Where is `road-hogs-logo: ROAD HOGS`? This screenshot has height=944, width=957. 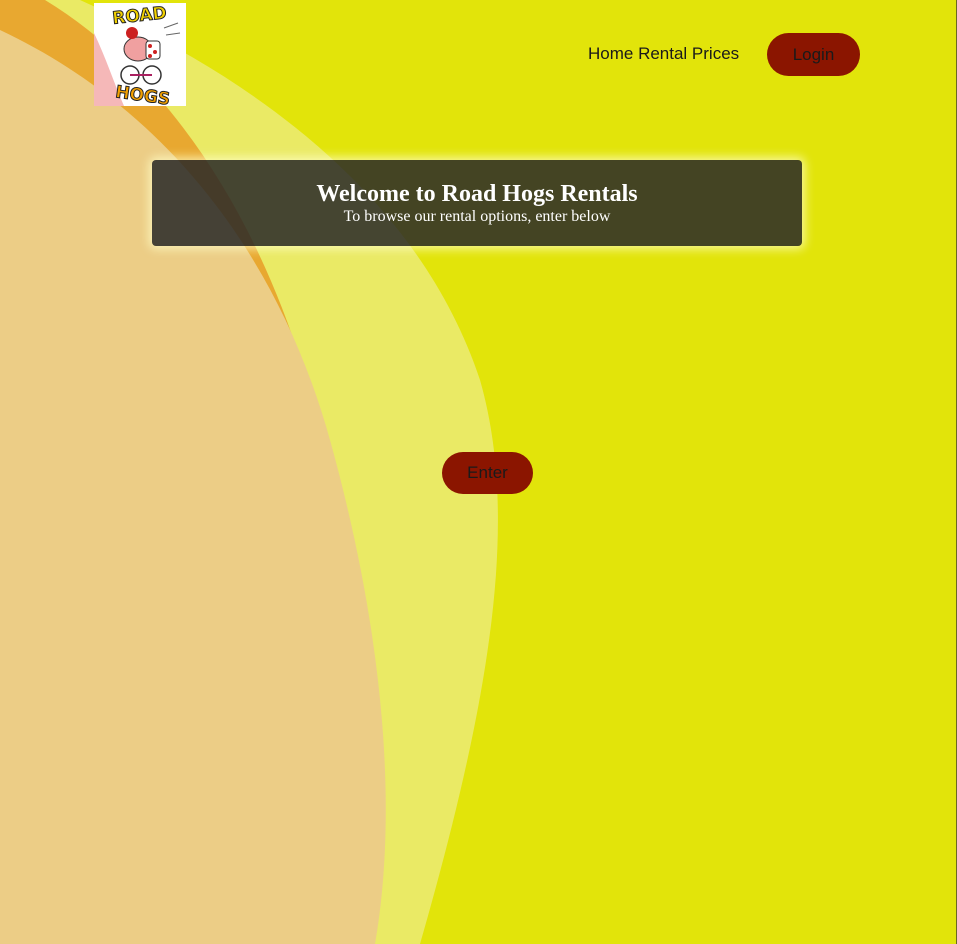
road-hogs-logo: ROAD HOGS is located at coordinates (140, 54).